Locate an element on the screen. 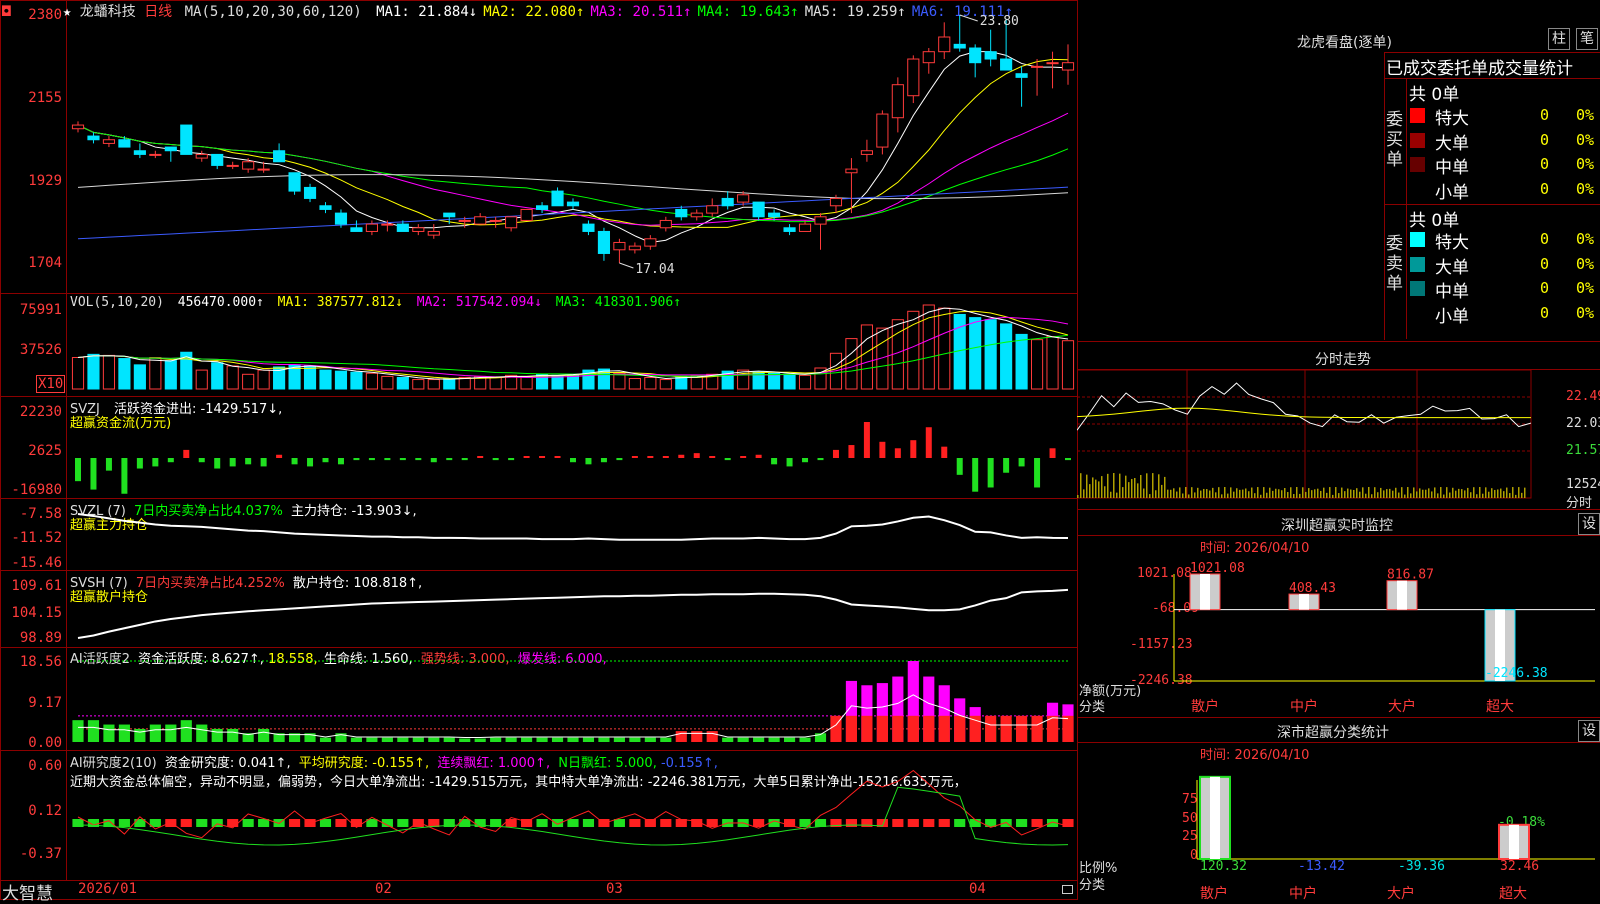  monitor-bar-highlight is located at coordinates (1402, 595).